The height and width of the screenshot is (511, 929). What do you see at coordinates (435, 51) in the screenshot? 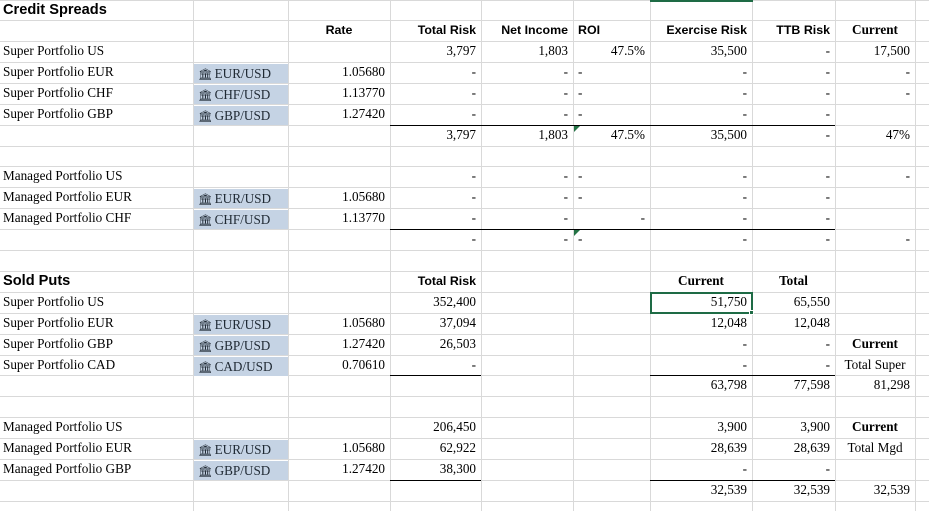
I see `cell-total-risk: 3,797` at bounding box center [435, 51].